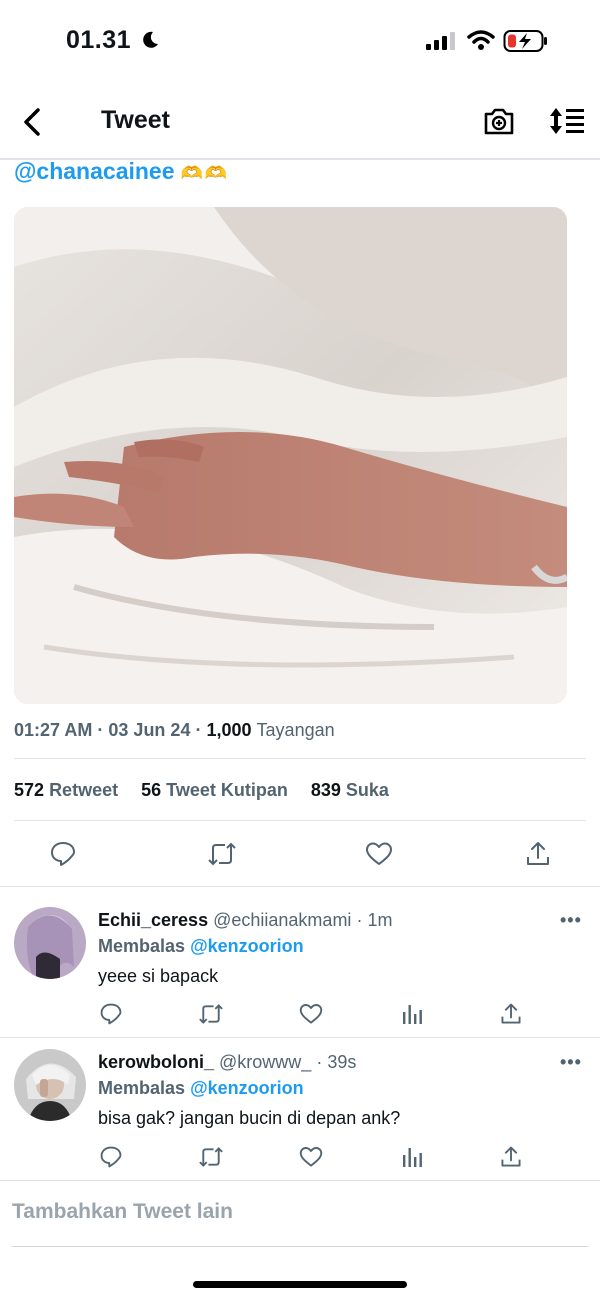 The height and width of the screenshot is (1301, 600). Describe the element at coordinates (94, 171) in the screenshot. I see `mention-link: @chanacainee` at that location.